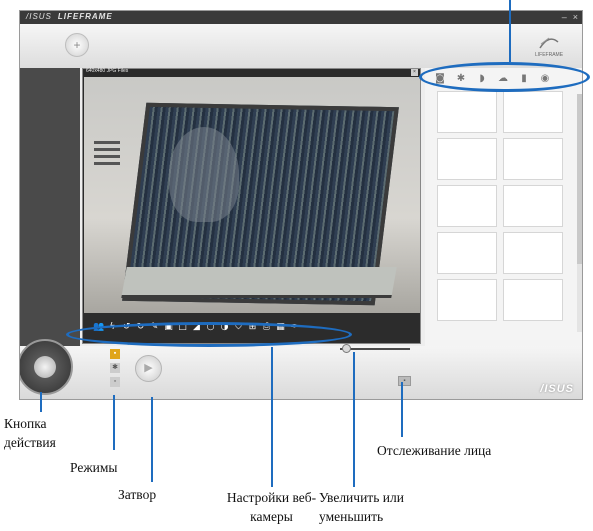 The width and height of the screenshot is (593, 531). Describe the element at coordinates (301, 17) in the screenshot. I see `title-bar: /ISUS LIFEFRAME – ×` at that location.